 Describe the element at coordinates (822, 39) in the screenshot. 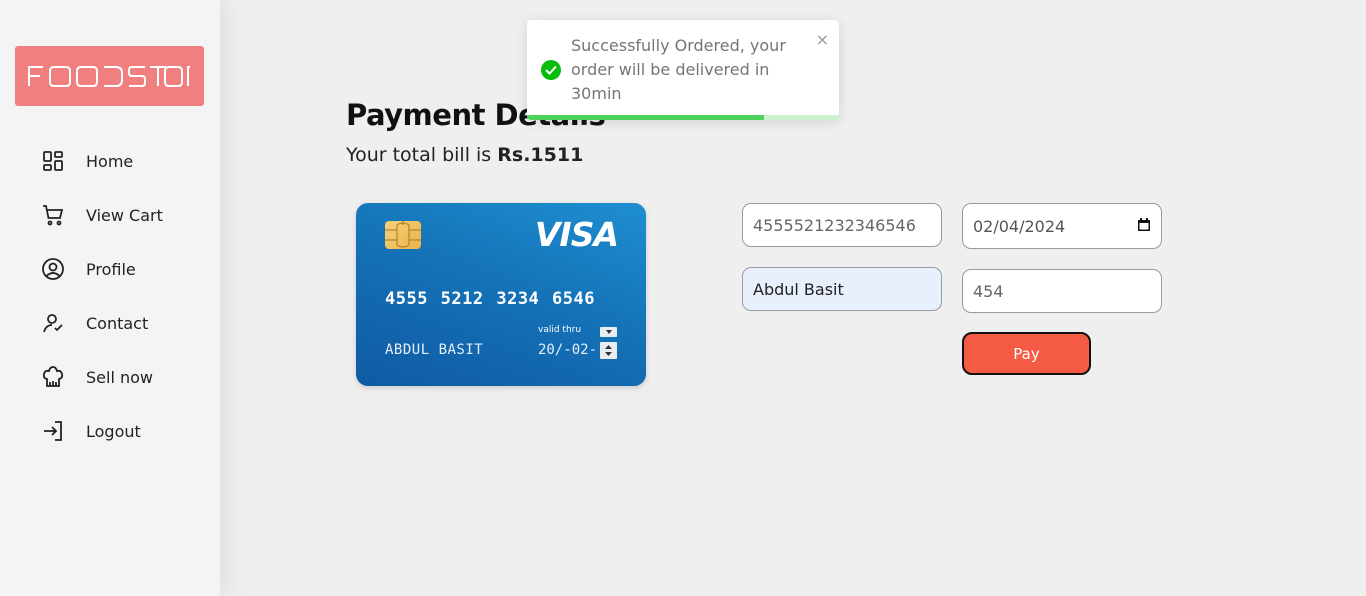

I see `close-icon: ×` at that location.